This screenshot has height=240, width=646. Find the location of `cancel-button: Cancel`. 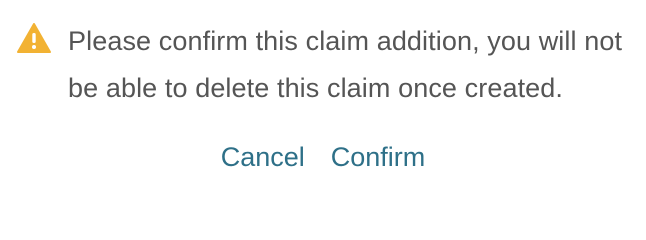

cancel-button: Cancel is located at coordinates (263, 157).